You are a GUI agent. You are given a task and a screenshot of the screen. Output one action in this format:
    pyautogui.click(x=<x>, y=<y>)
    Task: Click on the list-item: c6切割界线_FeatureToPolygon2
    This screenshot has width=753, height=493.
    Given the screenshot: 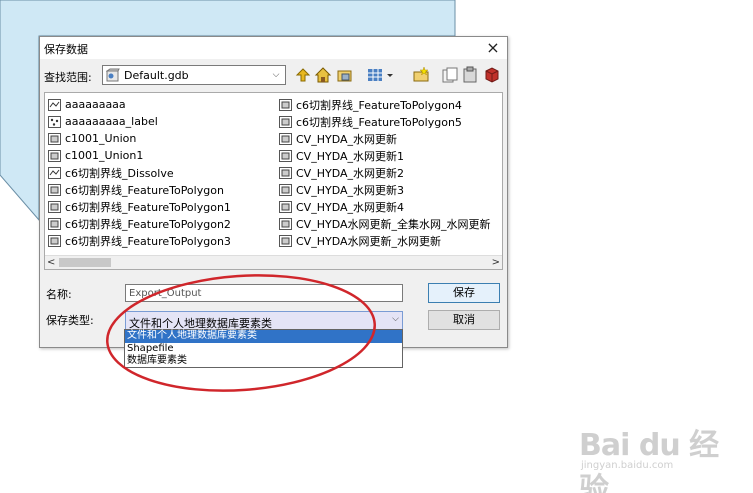 What is the action you would take?
    pyautogui.click(x=139, y=223)
    